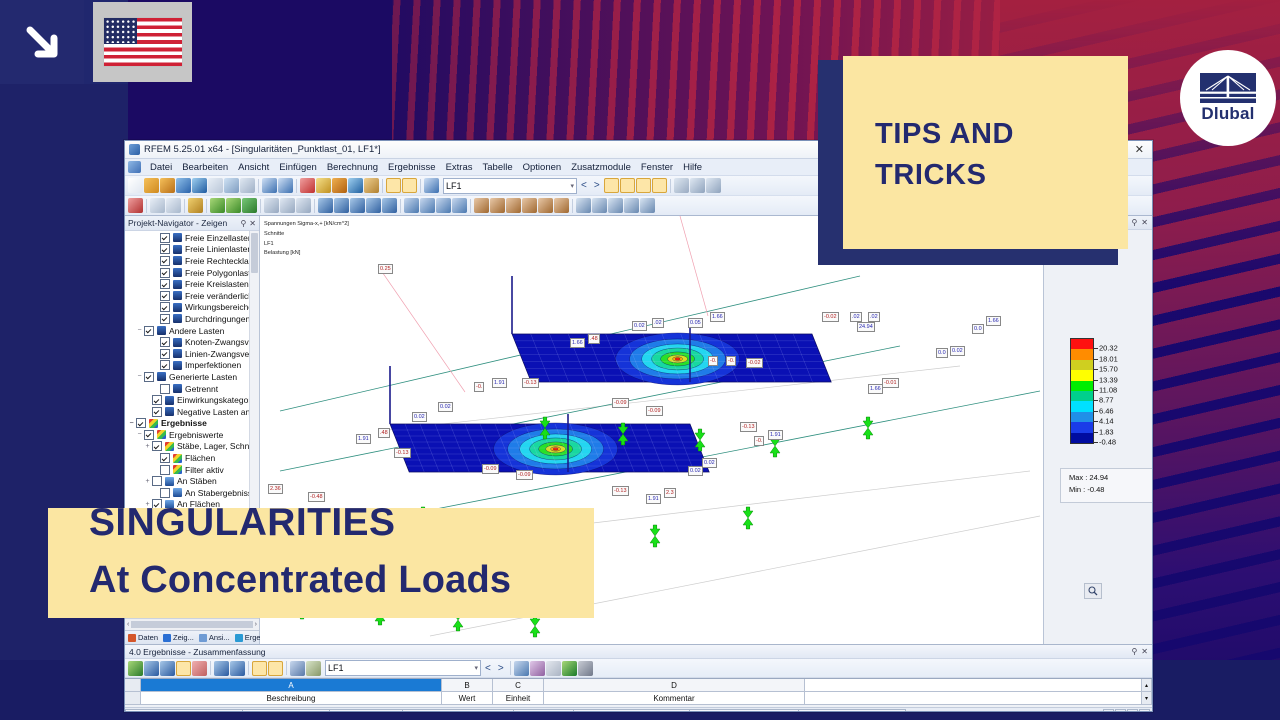 This screenshot has height=720, width=1280. I want to click on results-grid: A B C D ▴ Beschreibung Wert Einheit Kommentar ▾, so click(638, 692).